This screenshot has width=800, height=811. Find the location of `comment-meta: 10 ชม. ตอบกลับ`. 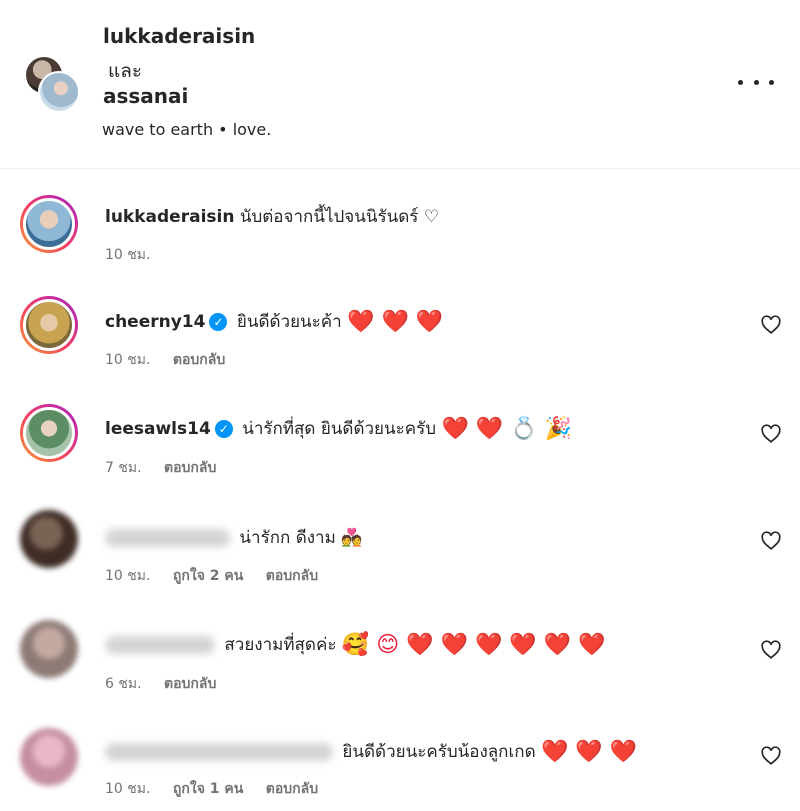

comment-meta: 10 ชม. ตอบกลับ is located at coordinates (174, 360).